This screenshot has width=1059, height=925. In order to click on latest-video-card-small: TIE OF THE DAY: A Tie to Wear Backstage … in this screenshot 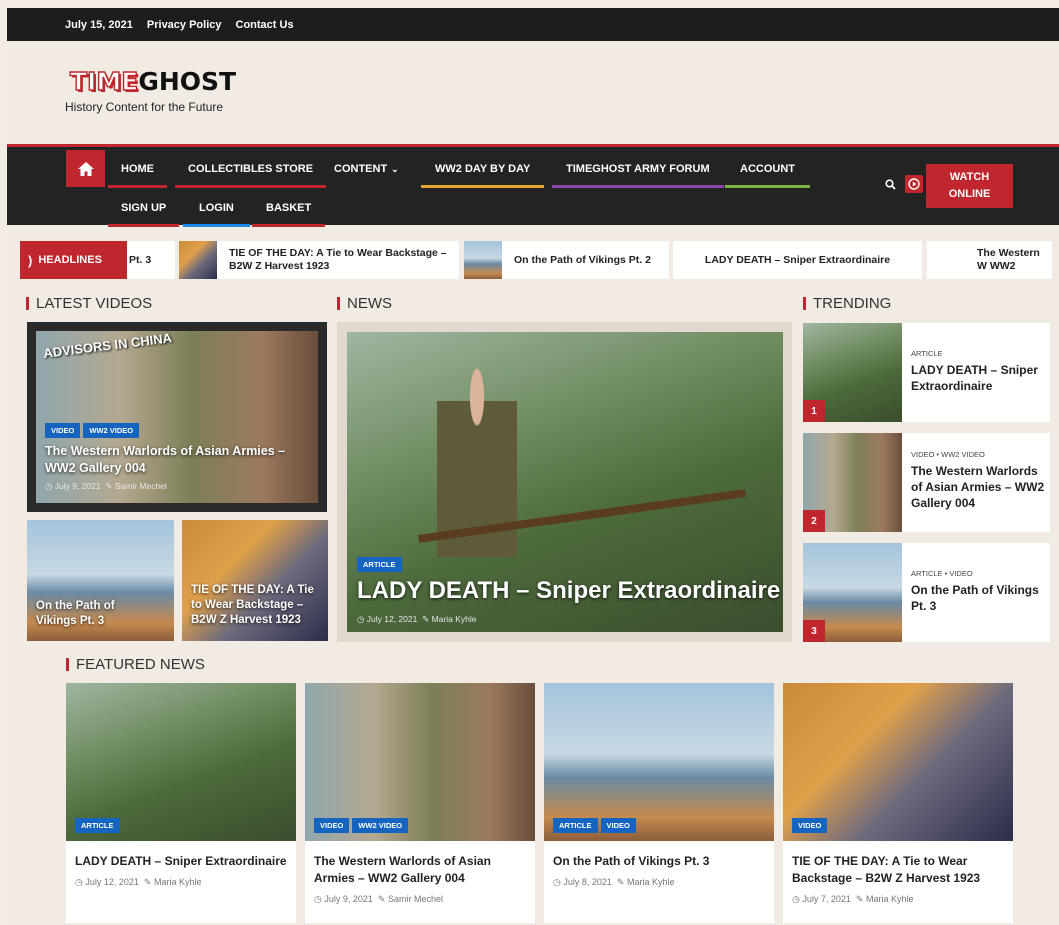, I will do `click(255, 580)`.